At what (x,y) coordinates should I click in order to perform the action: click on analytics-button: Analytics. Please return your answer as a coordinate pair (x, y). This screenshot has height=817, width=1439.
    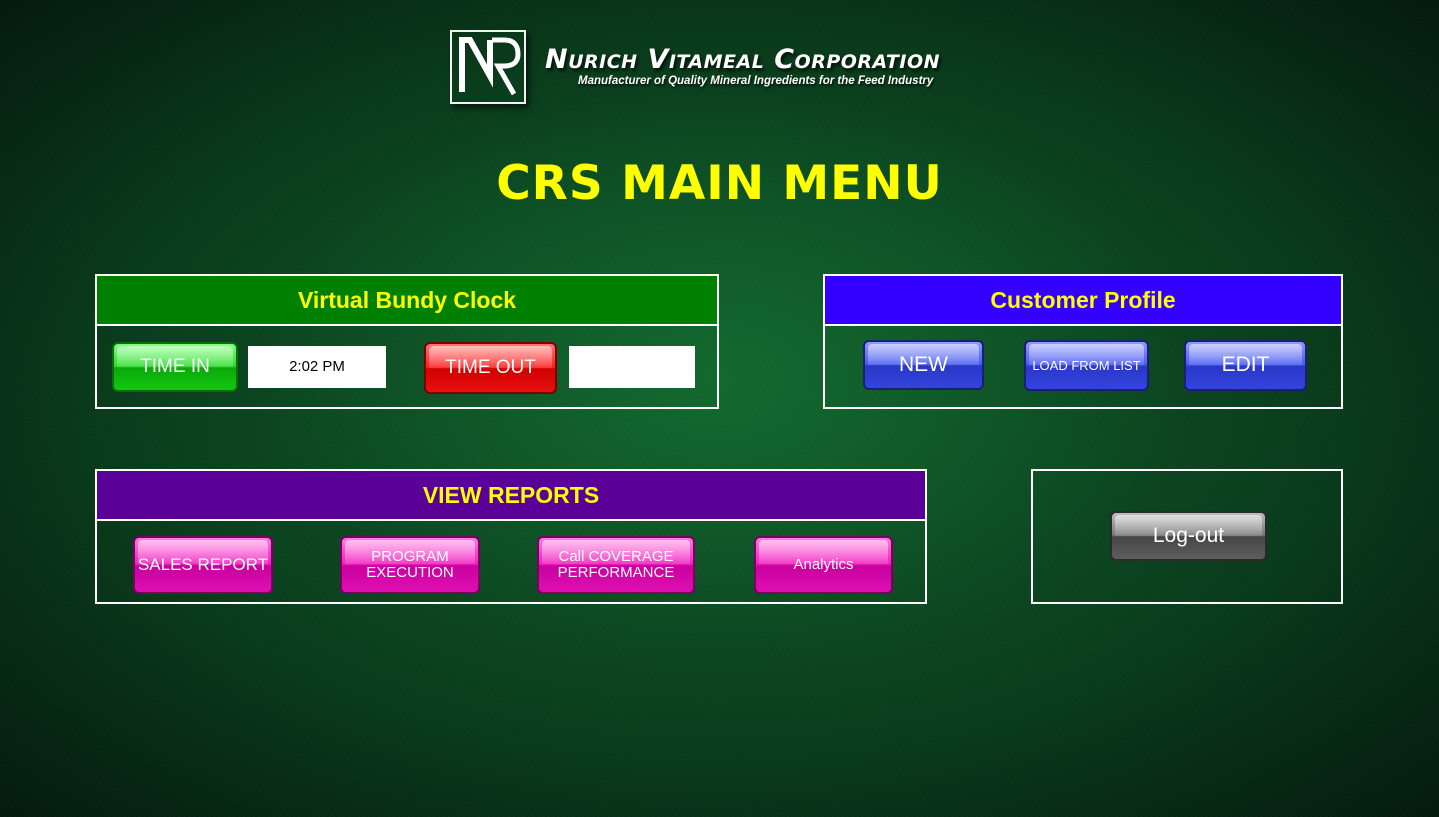
    Looking at the image, I should click on (823, 565).